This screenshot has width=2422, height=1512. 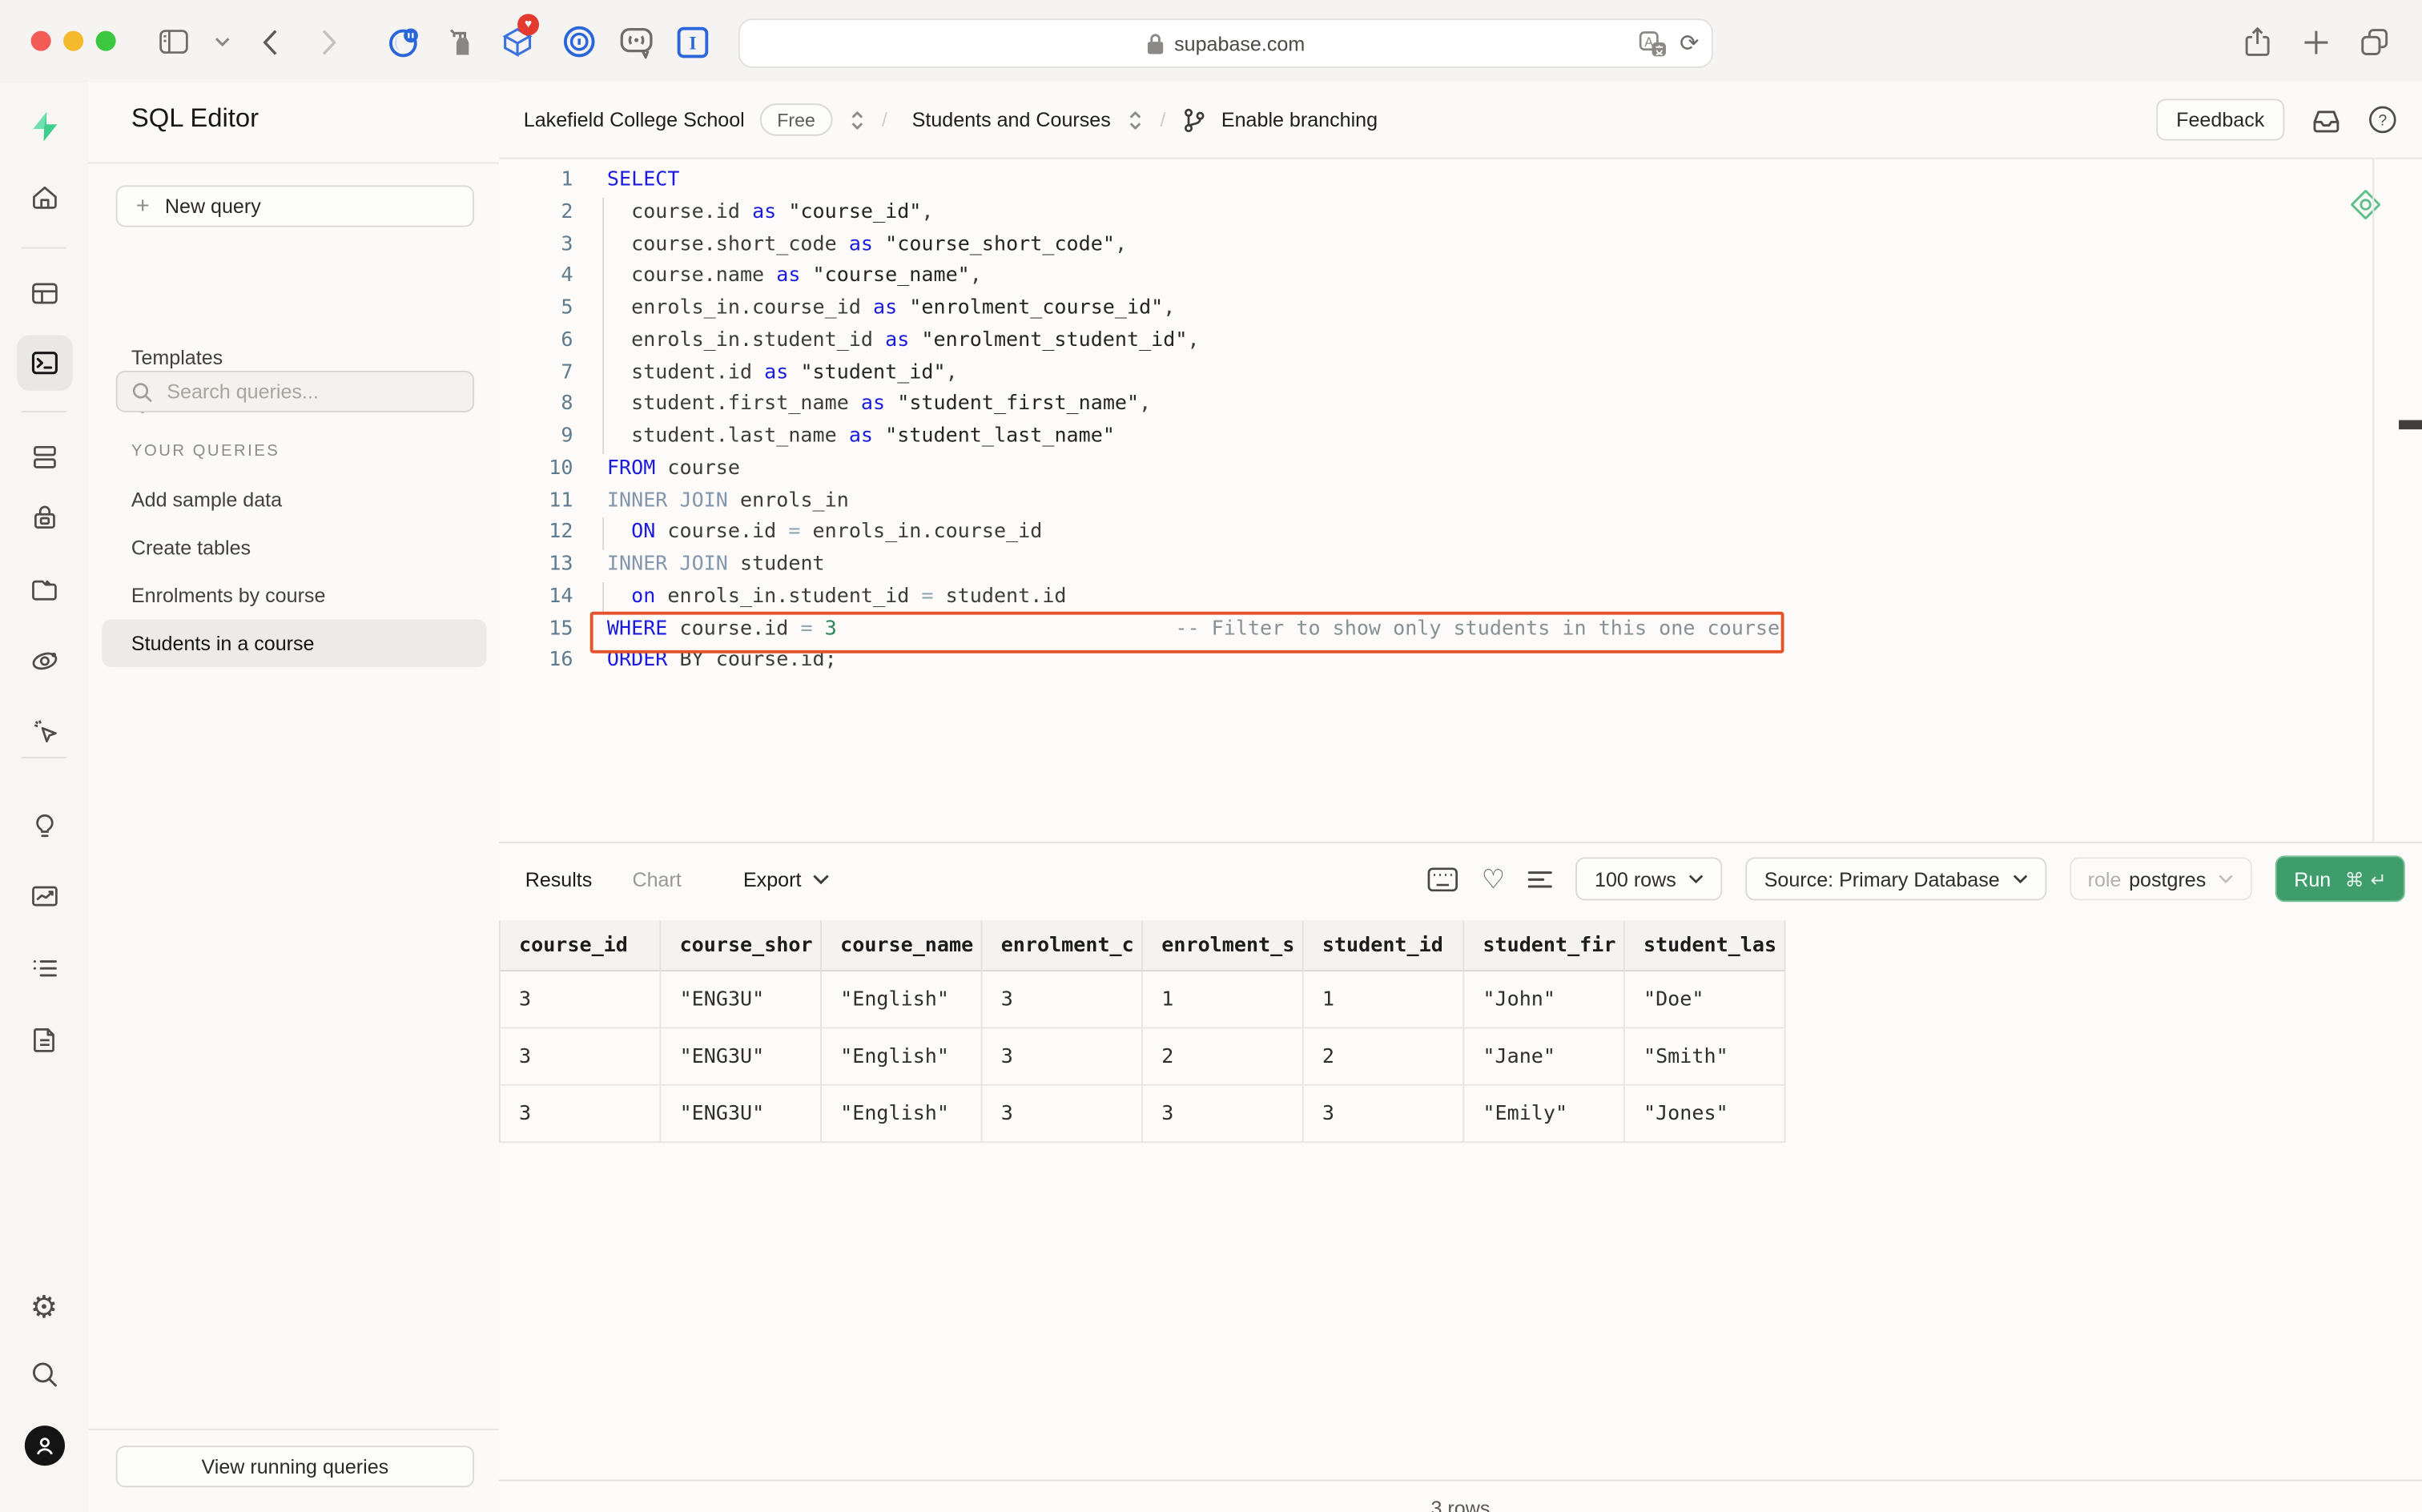 What do you see at coordinates (742, 946) in the screenshot?
I see `column-header: course_shor` at bounding box center [742, 946].